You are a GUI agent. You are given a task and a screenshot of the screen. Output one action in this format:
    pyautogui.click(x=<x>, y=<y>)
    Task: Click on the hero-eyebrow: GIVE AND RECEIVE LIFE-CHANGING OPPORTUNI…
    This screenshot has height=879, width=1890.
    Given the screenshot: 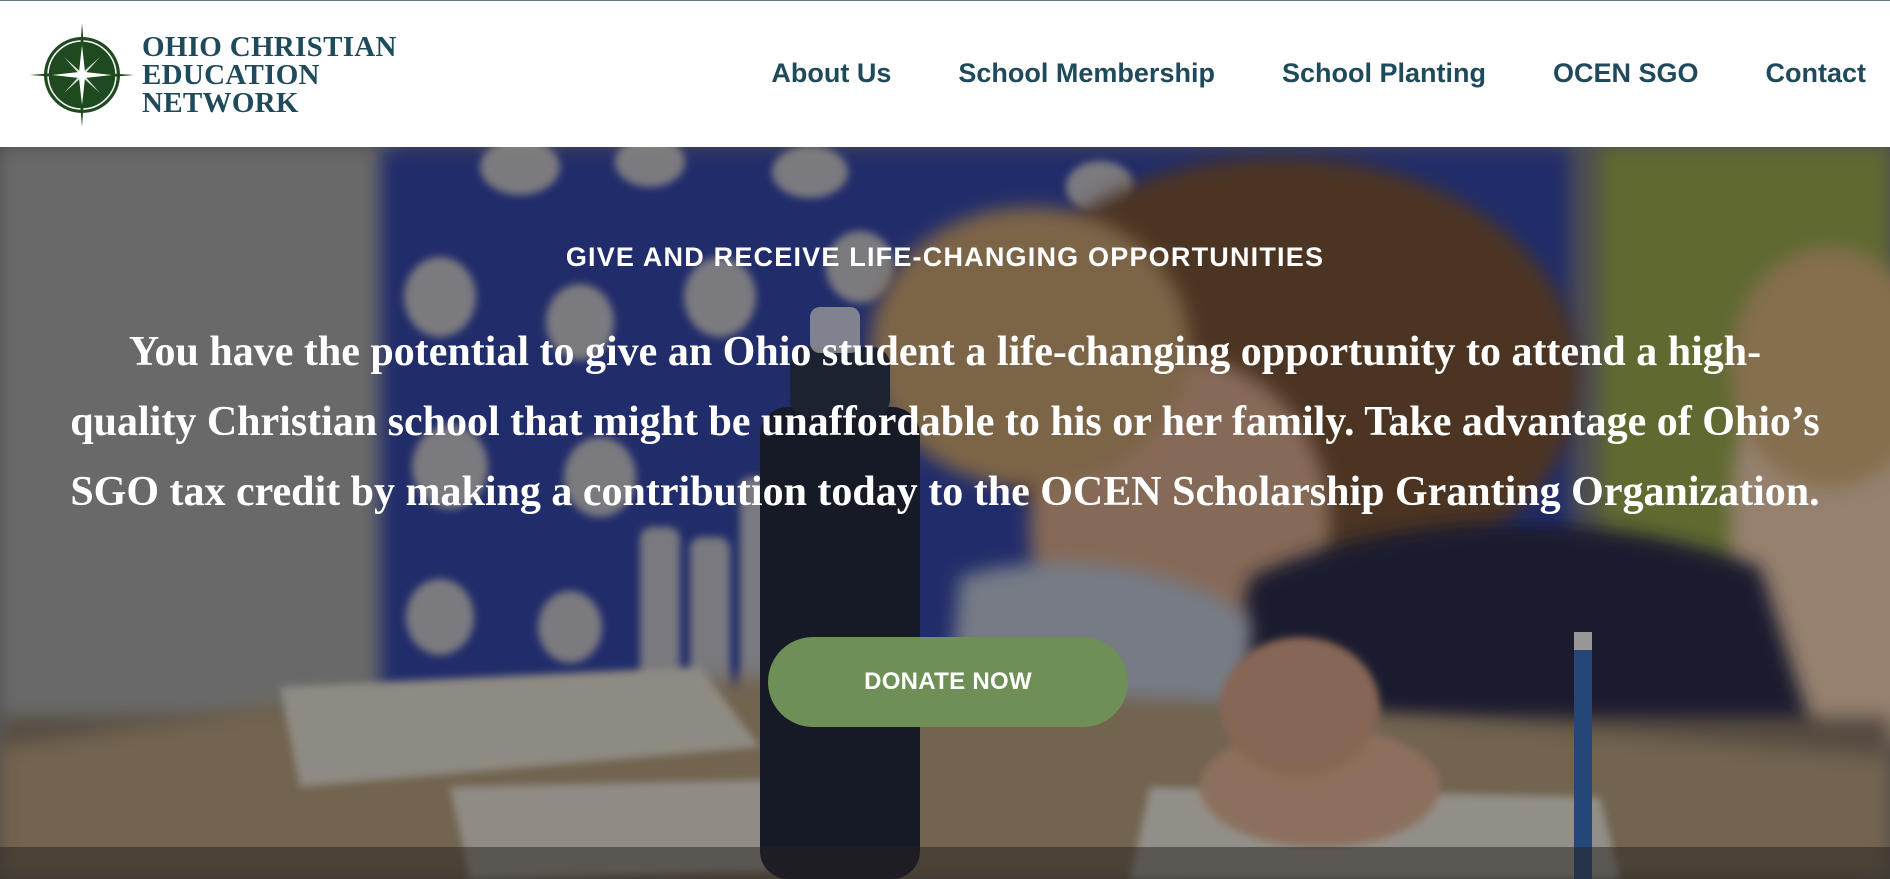 What is the action you would take?
    pyautogui.click(x=945, y=257)
    